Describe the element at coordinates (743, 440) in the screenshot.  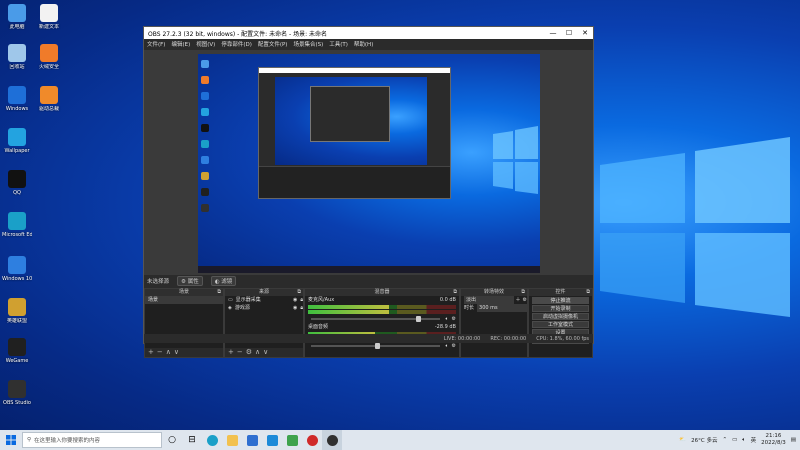
I see `volume-icon: 🔈︎` at that location.